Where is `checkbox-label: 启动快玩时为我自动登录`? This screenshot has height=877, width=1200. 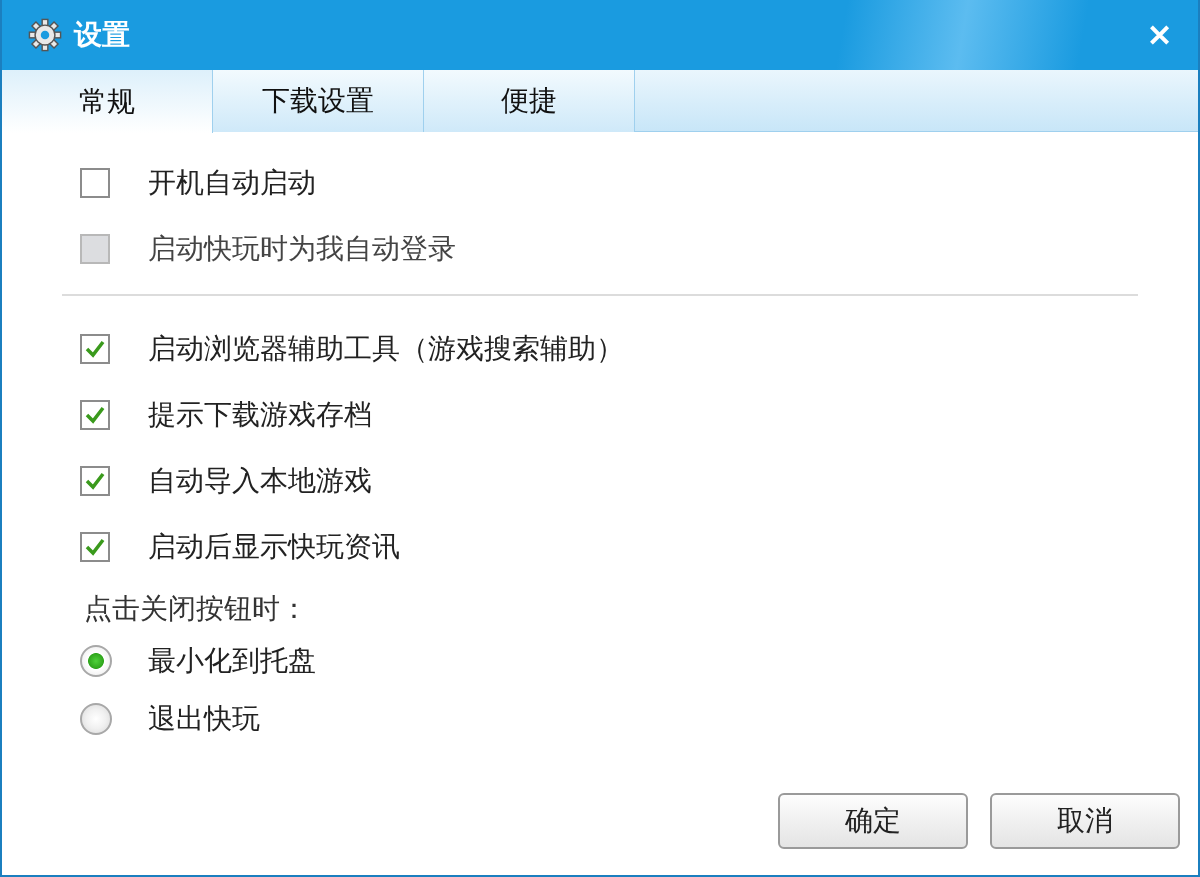 checkbox-label: 启动快玩时为我自动登录 is located at coordinates (302, 249).